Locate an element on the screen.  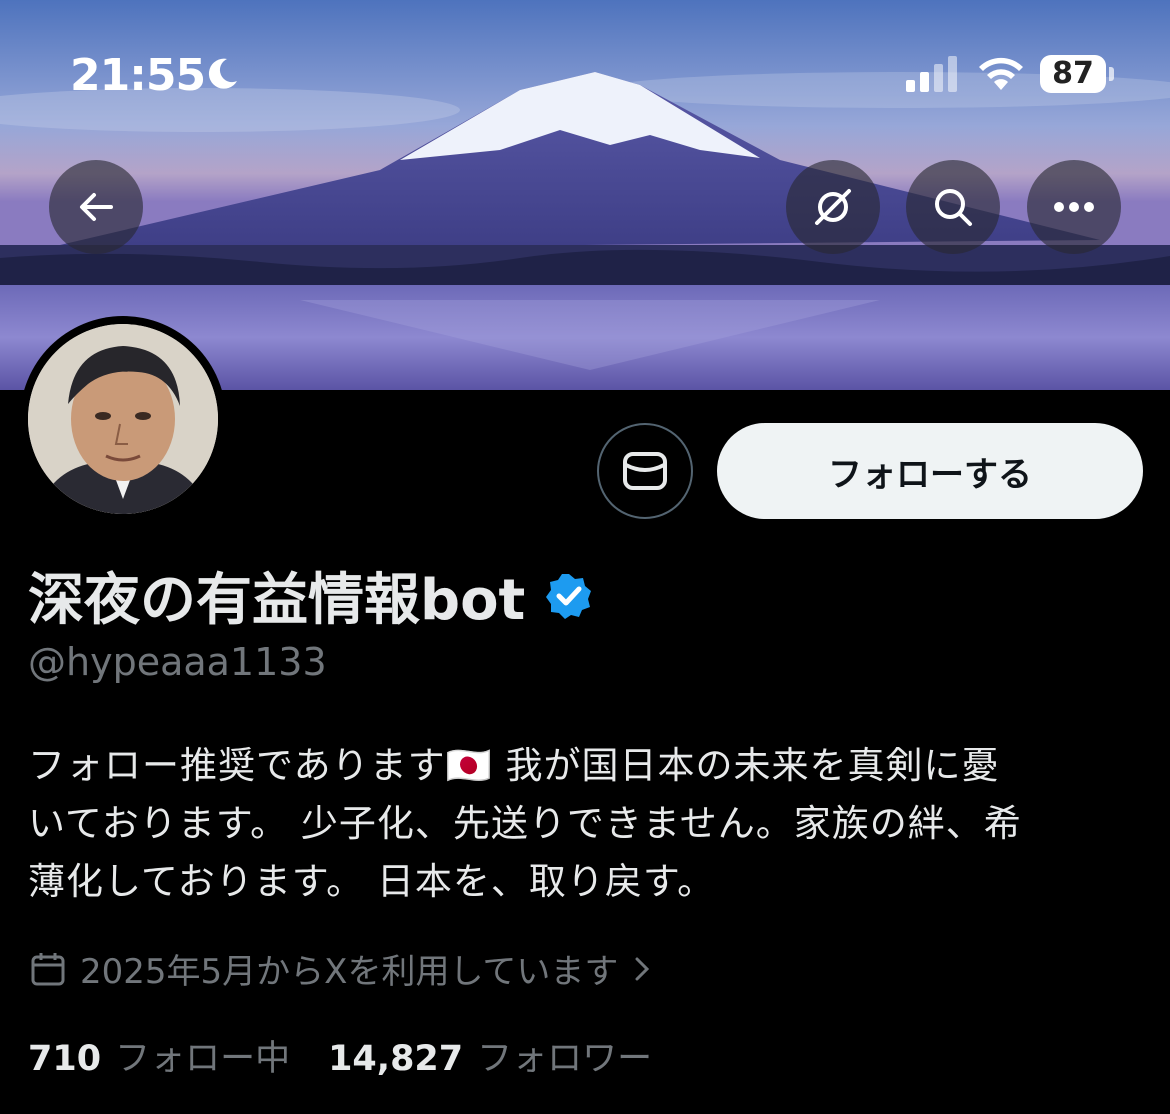
grok-button is located at coordinates (833, 207).